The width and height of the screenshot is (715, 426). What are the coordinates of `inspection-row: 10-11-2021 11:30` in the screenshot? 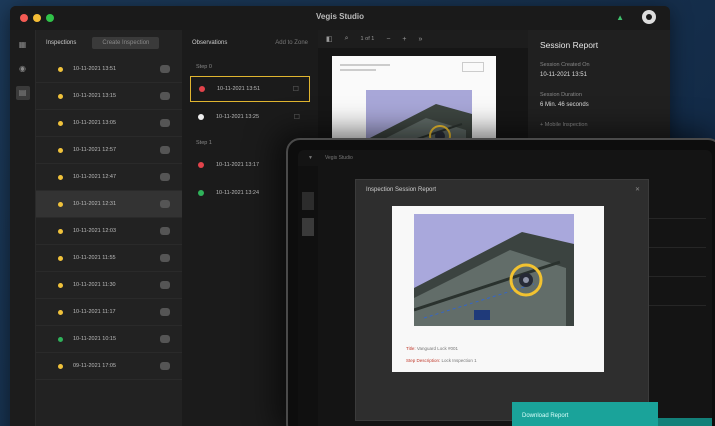 It's located at (109, 285).